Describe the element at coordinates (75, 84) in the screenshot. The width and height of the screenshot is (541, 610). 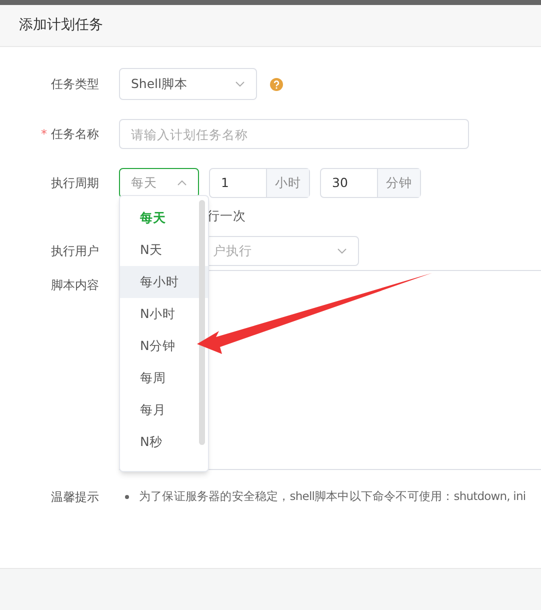
I see `field-label: 任务类型` at that location.